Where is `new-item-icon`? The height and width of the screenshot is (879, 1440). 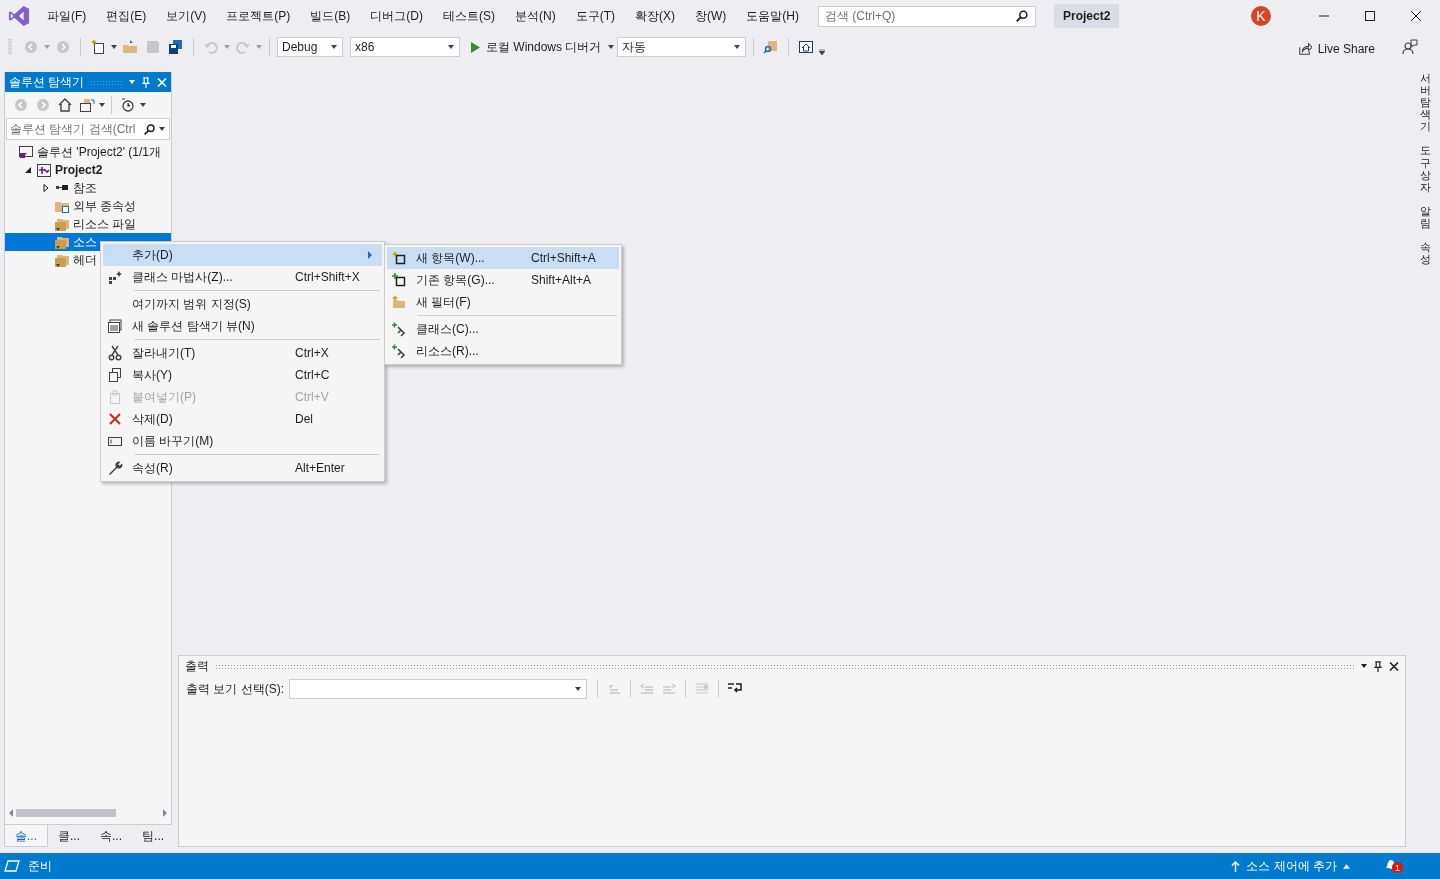
new-item-icon is located at coordinates (399, 258).